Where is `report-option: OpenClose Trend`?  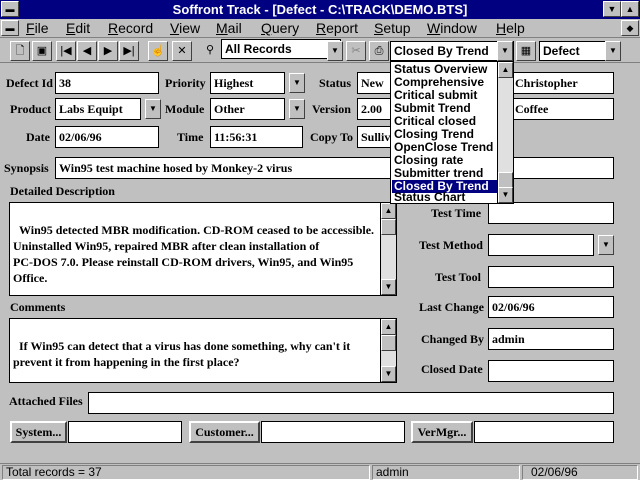 report-option: OpenClose Trend is located at coordinates (445, 147).